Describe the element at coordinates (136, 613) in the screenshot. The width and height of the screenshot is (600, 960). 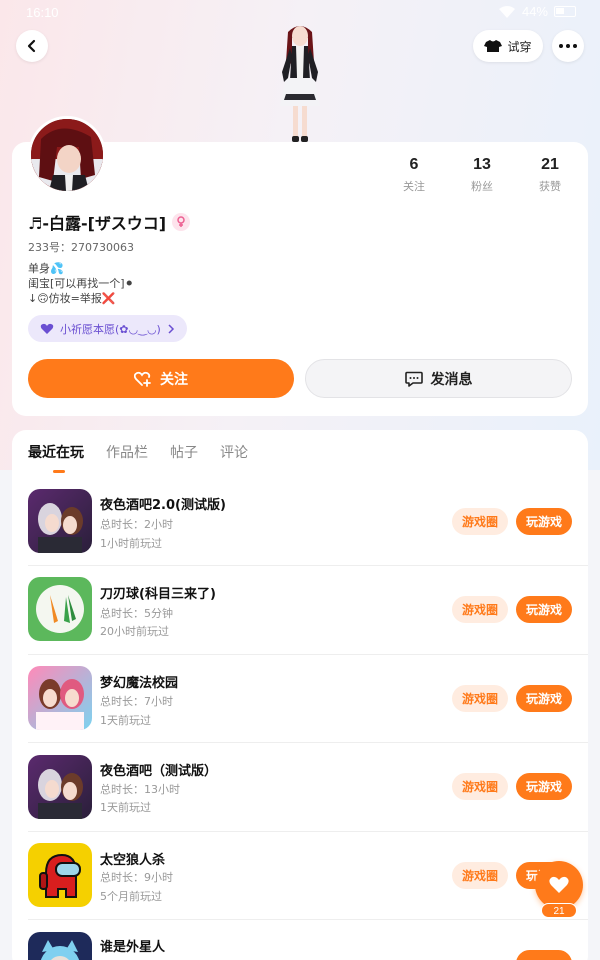
I see `game-duration: 总时长：5分钟` at that location.